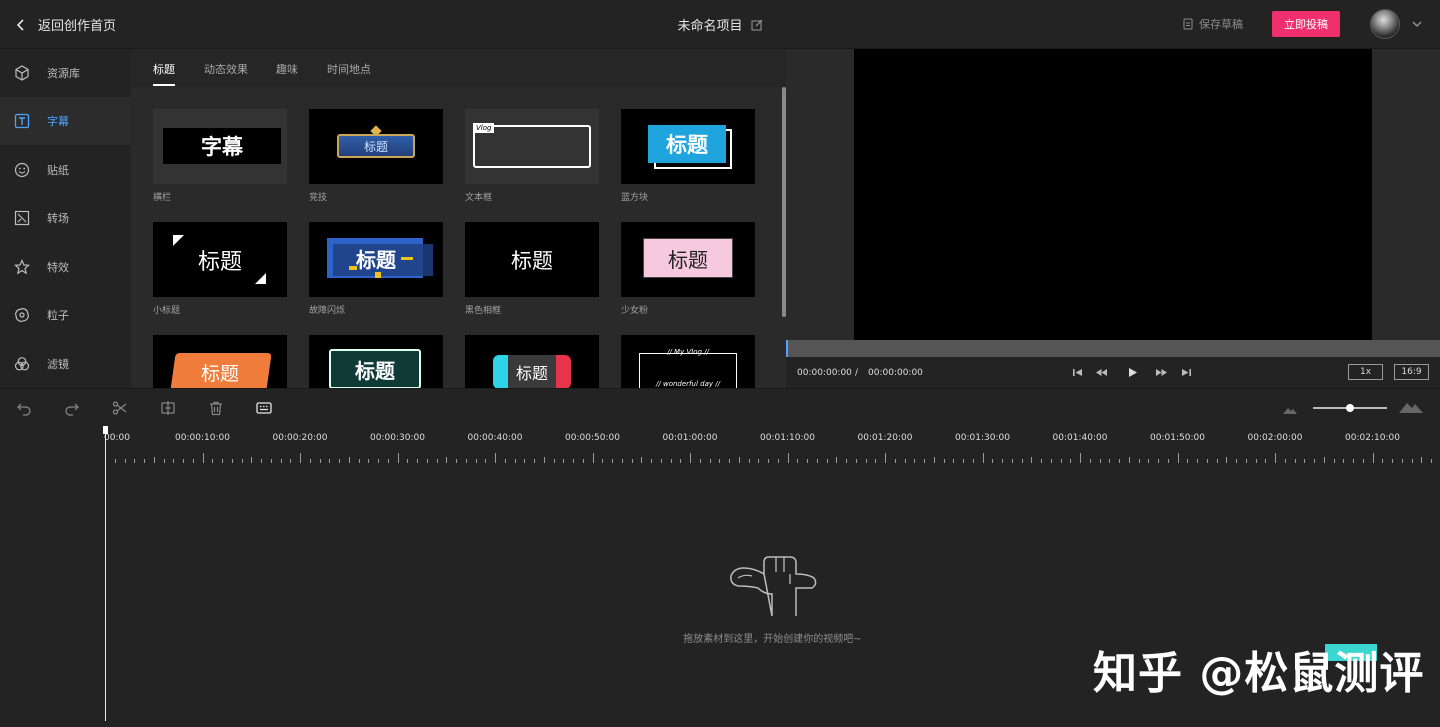 Image resolution: width=1440 pixels, height=727 pixels. I want to click on sidebar-item-transitions: 转场, so click(65, 218).